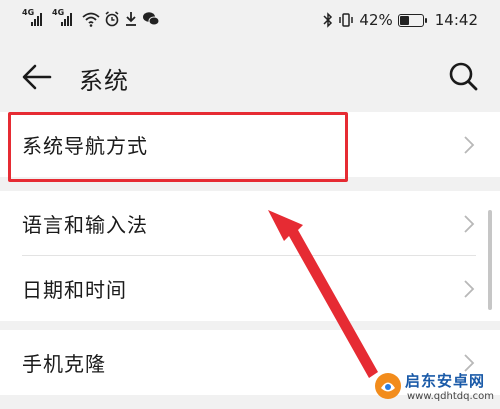  What do you see at coordinates (450, 396) in the screenshot?
I see `watermark-url: www.qdhtdq.com` at bounding box center [450, 396].